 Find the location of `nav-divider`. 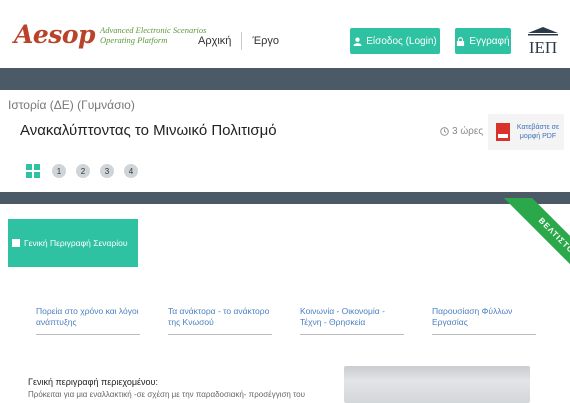

nav-divider is located at coordinates (242, 41).